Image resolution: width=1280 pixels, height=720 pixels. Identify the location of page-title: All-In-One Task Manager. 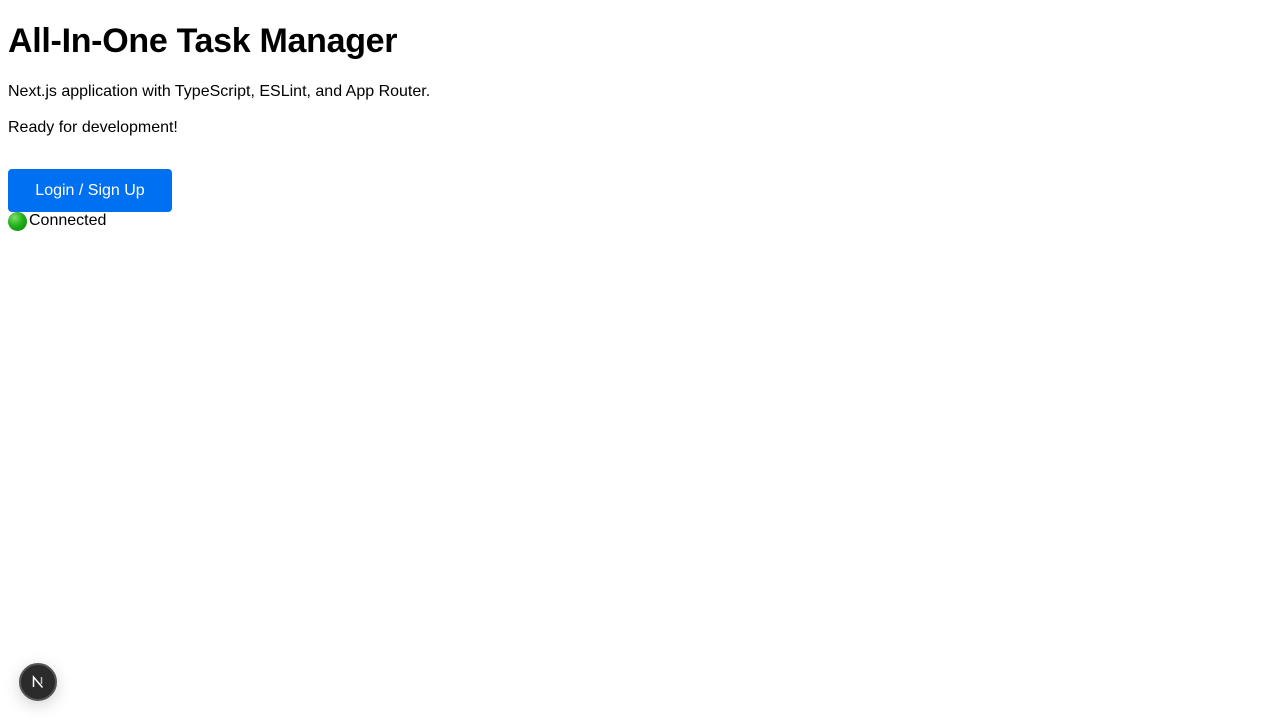
(203, 41).